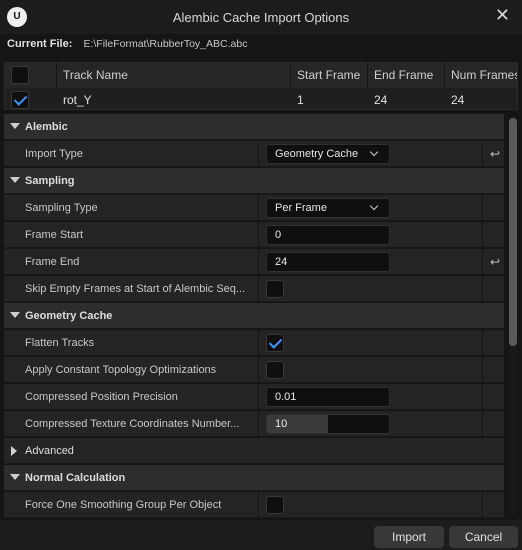 The height and width of the screenshot is (550, 522). I want to click on sampling-type-dropdown: Per Frame, so click(328, 208).